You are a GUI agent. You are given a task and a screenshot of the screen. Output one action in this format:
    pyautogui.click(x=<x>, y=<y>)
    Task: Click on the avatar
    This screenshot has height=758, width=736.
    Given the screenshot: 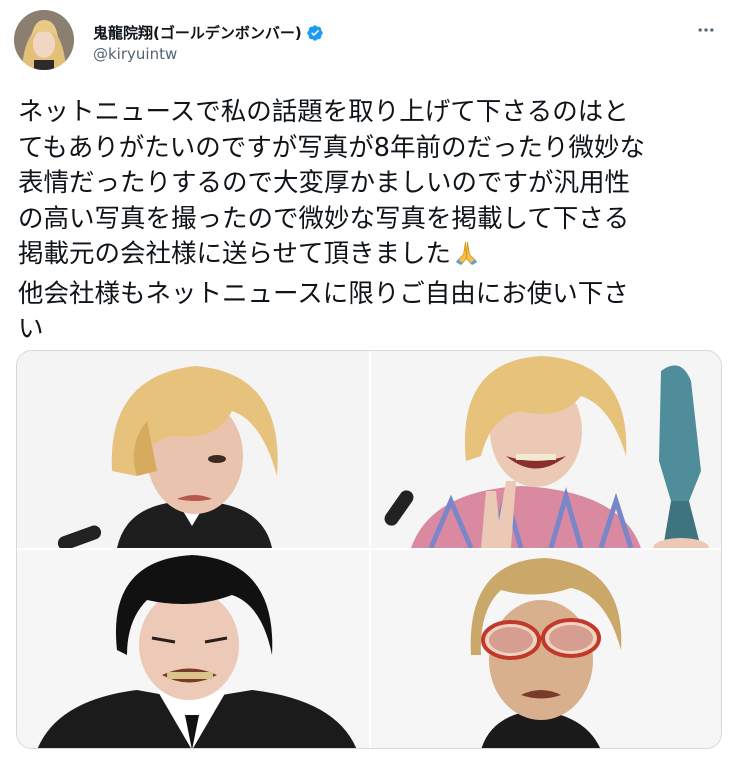 What is the action you would take?
    pyautogui.click(x=44, y=40)
    